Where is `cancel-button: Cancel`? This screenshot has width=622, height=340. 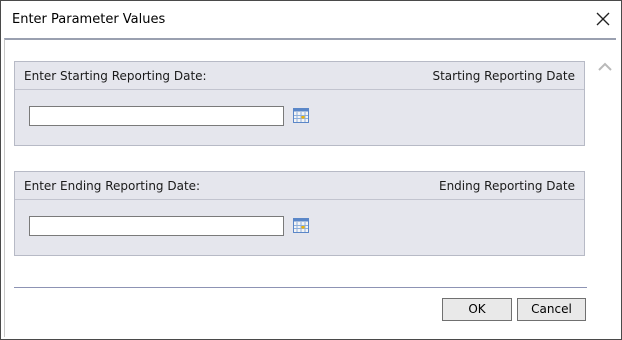 cancel-button: Cancel is located at coordinates (551, 309).